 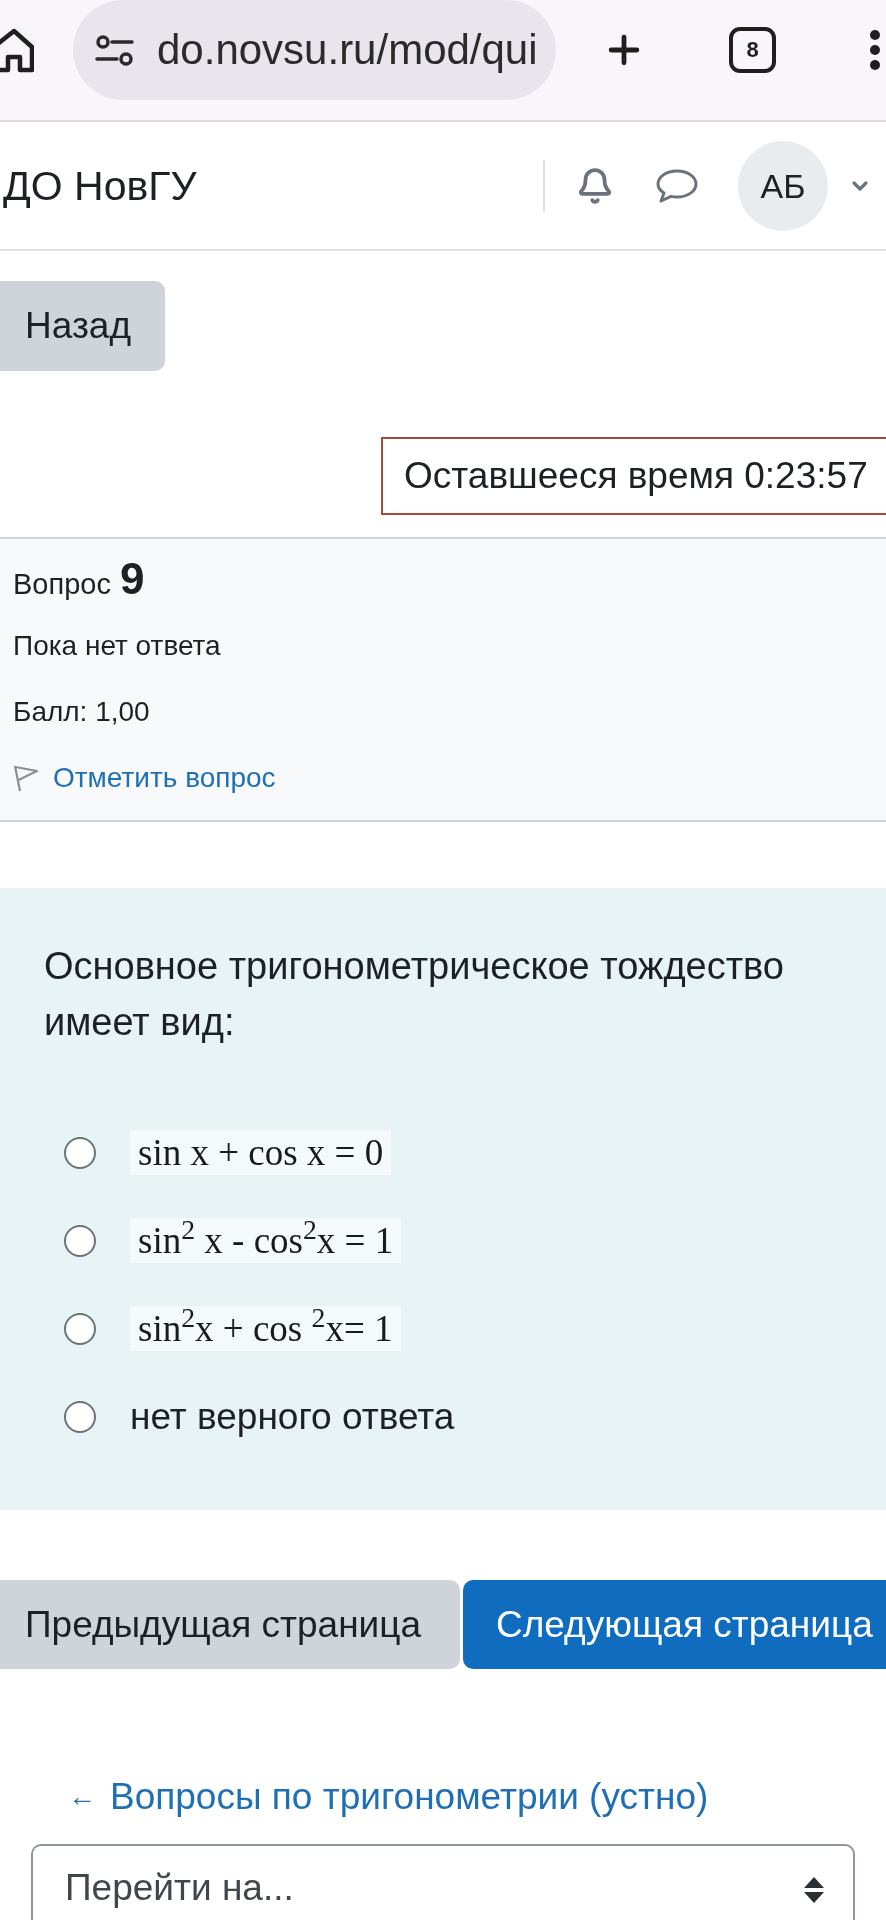 What do you see at coordinates (752, 50) in the screenshot?
I see `tab-switcher-button: 8` at bounding box center [752, 50].